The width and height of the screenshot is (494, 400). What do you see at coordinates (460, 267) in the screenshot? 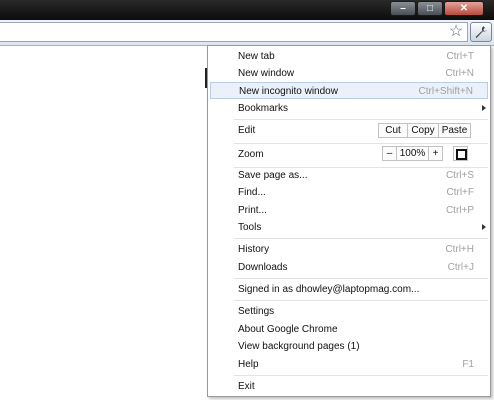
I see `menu-item-shortcut: Ctrl+J` at bounding box center [460, 267].